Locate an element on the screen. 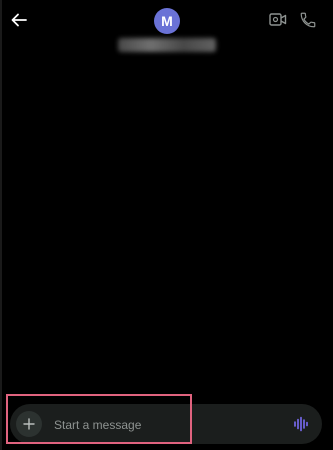  voice-message-button is located at coordinates (302, 424).